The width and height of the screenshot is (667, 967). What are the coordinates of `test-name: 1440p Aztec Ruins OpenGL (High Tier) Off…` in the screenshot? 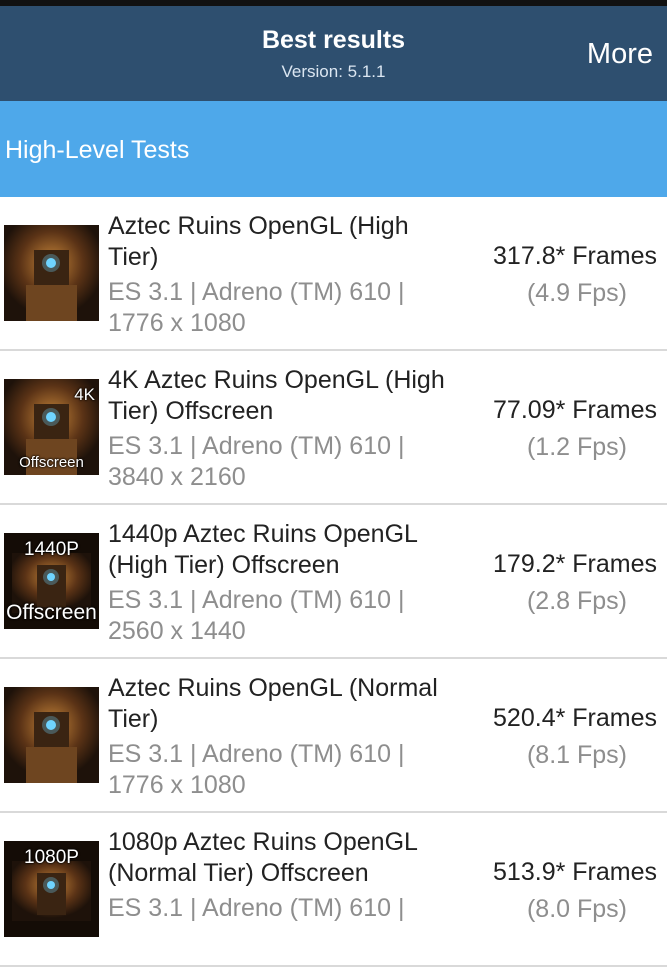 It's located at (262, 549).